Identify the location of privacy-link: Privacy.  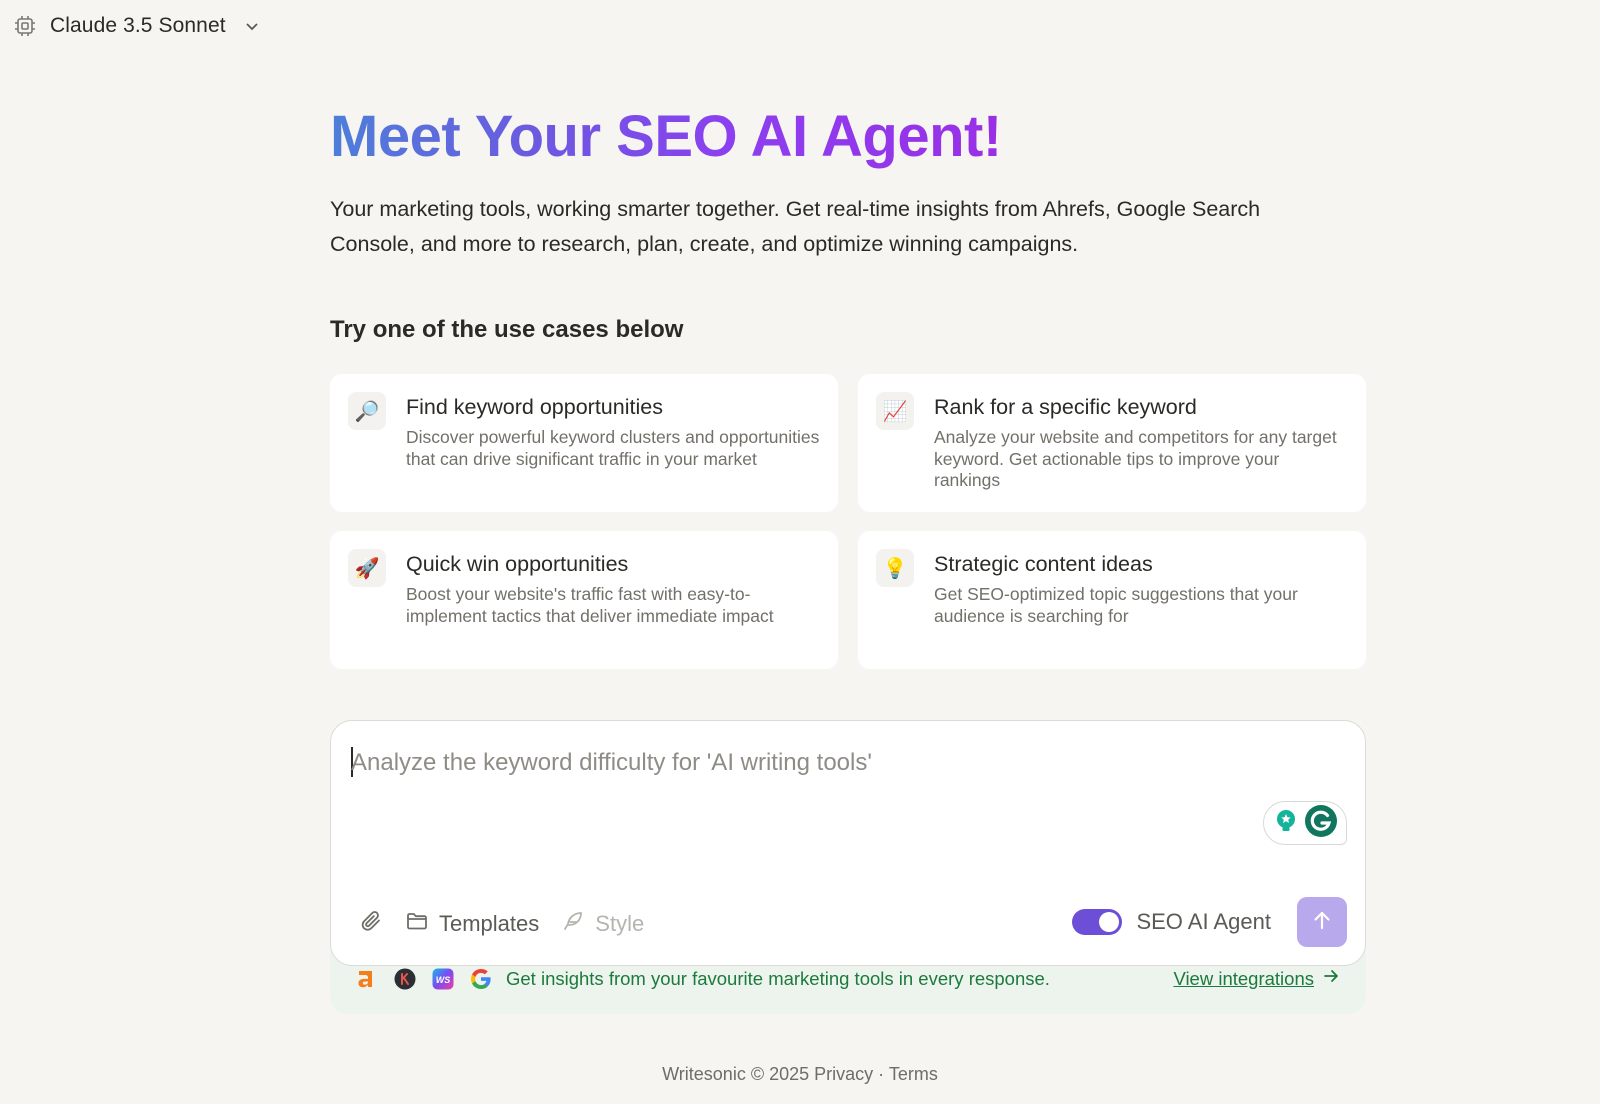
(843, 1074).